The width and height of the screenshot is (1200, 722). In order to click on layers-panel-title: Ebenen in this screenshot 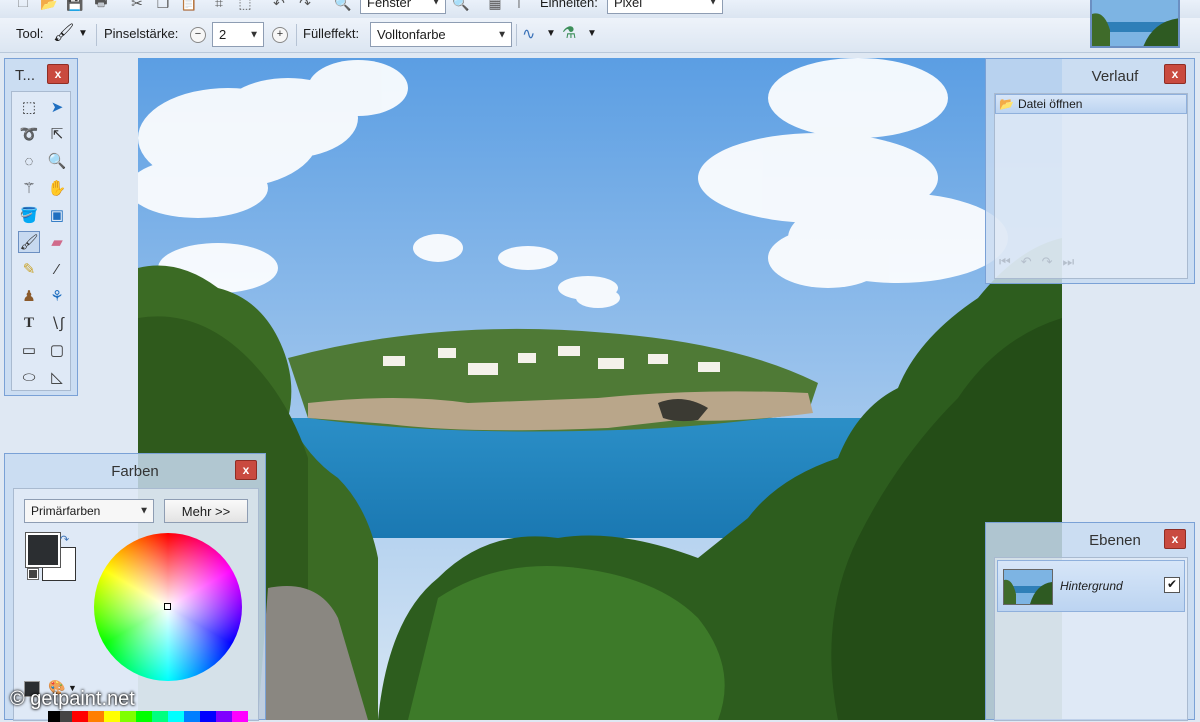, I will do `click(1115, 540)`.